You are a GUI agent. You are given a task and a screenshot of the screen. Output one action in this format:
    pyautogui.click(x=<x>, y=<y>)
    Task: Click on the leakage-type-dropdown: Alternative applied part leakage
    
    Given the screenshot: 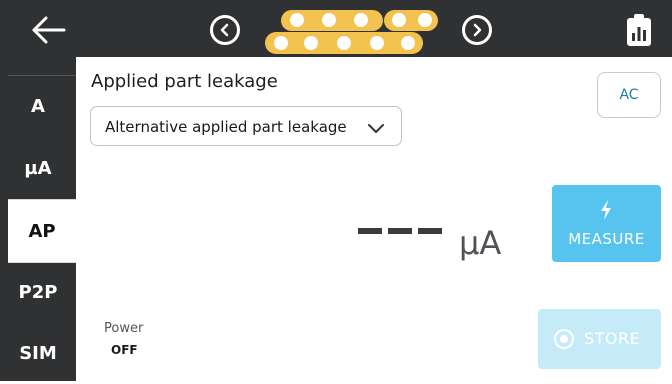 What is the action you would take?
    pyautogui.click(x=246, y=126)
    